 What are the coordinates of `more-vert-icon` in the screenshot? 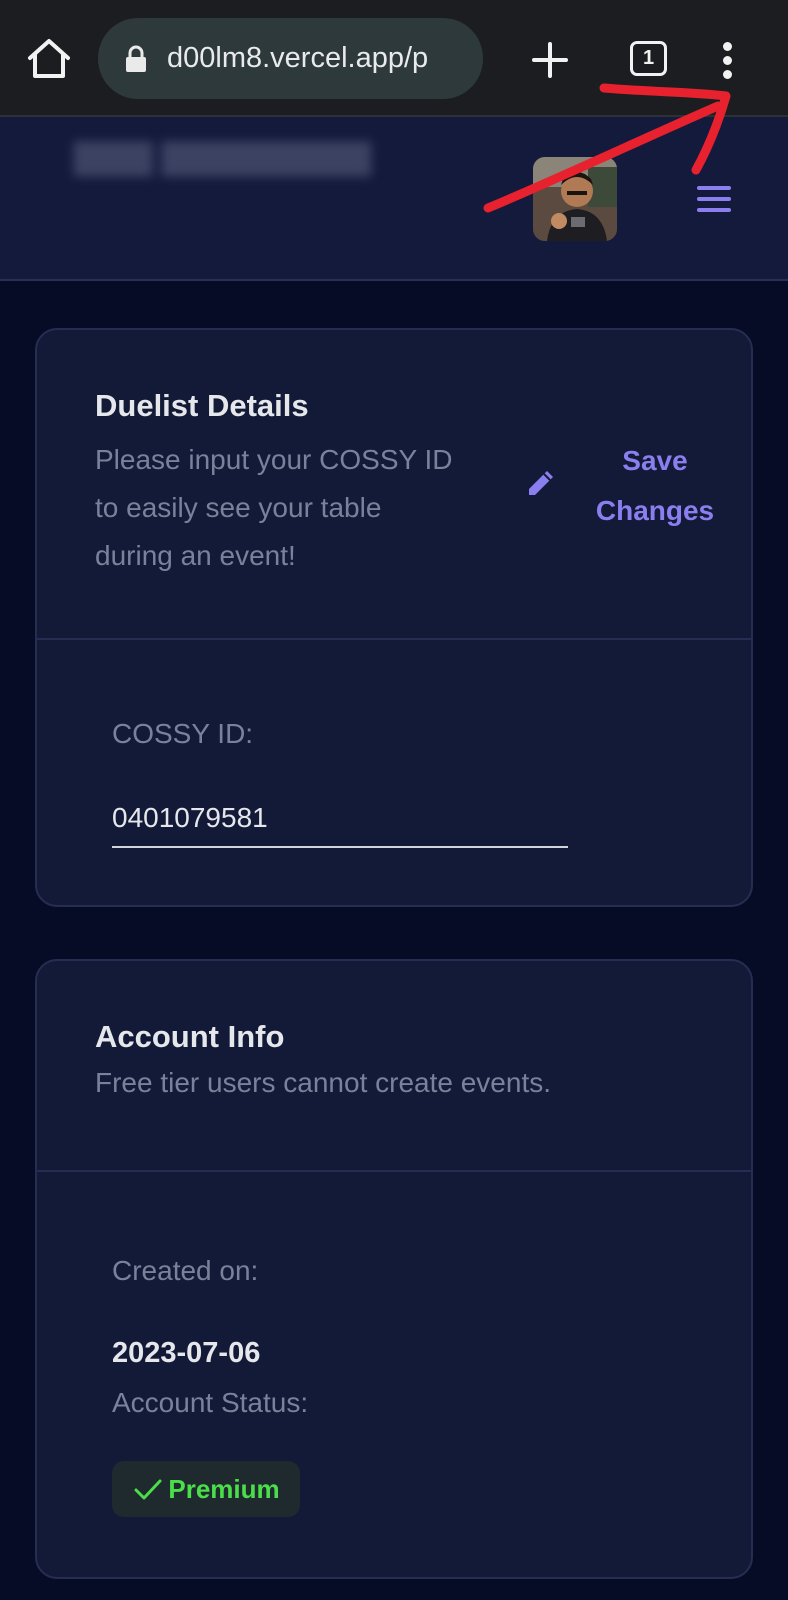 It's located at (729, 60).